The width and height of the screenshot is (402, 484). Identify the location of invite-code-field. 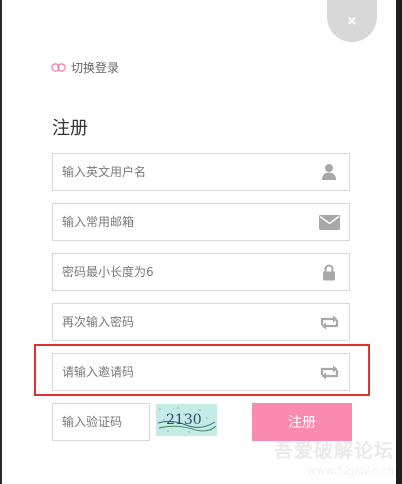
(201, 372).